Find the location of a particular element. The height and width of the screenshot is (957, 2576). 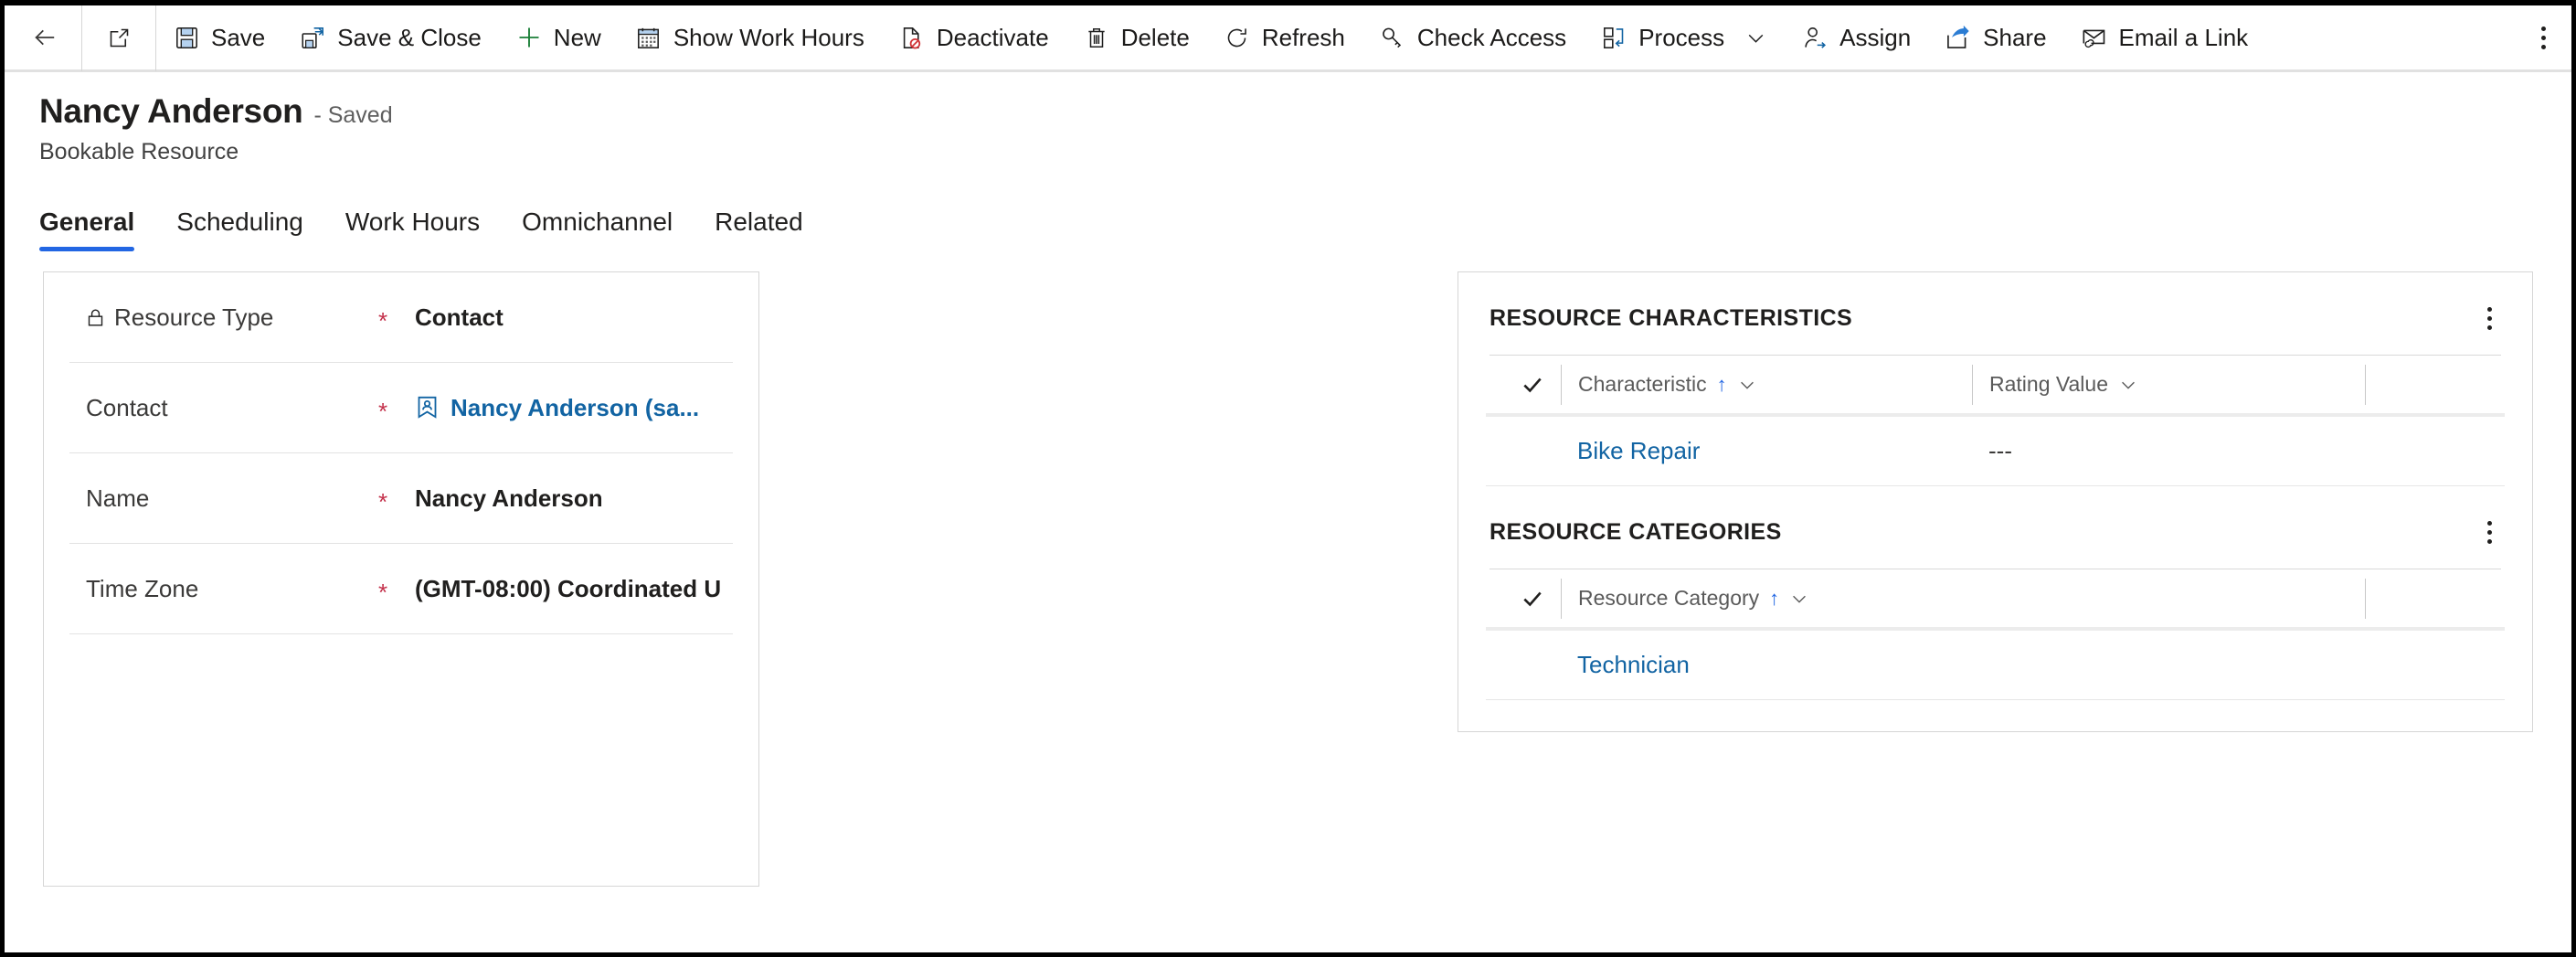

refresh-button-label: Refresh is located at coordinates (1303, 37).